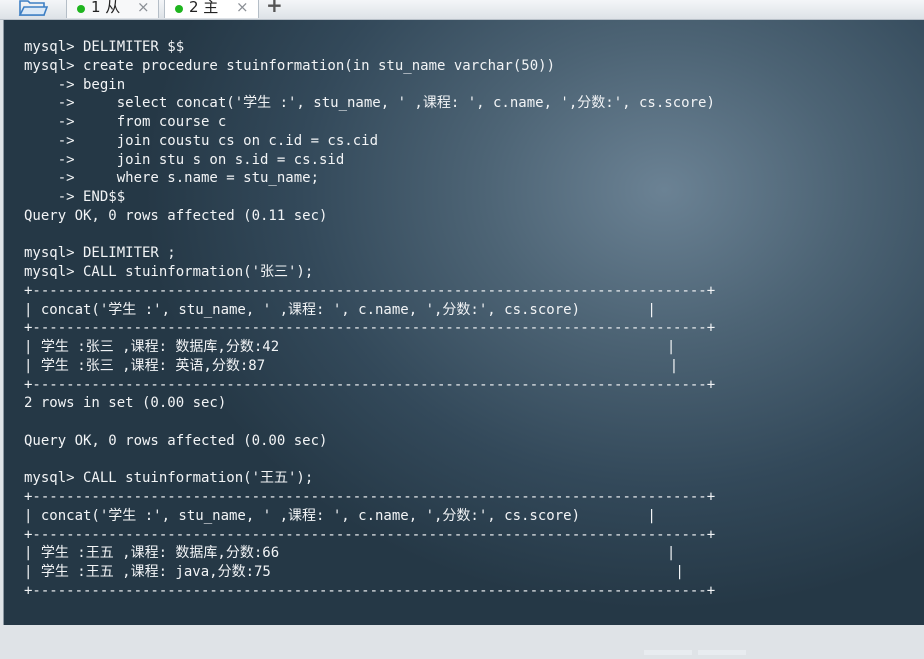  I want to click on terminal-line: -> join coustu cs on c.id = cs.cid, so click(201, 140).